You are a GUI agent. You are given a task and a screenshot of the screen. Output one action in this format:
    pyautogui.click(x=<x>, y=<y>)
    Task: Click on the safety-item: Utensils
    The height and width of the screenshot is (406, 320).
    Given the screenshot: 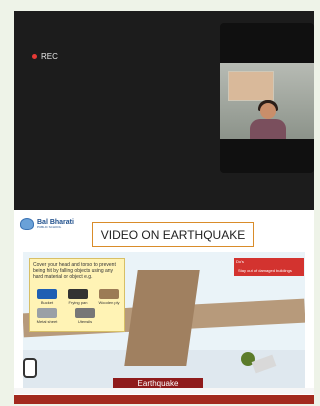 What is the action you would take?
    pyautogui.click(x=85, y=316)
    